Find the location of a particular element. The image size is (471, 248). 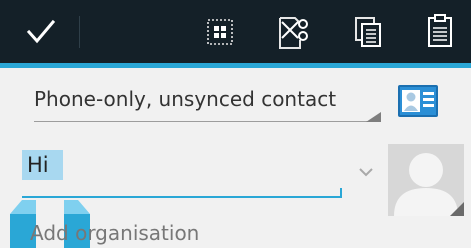

avatar-placeholder-icon is located at coordinates (426, 180).